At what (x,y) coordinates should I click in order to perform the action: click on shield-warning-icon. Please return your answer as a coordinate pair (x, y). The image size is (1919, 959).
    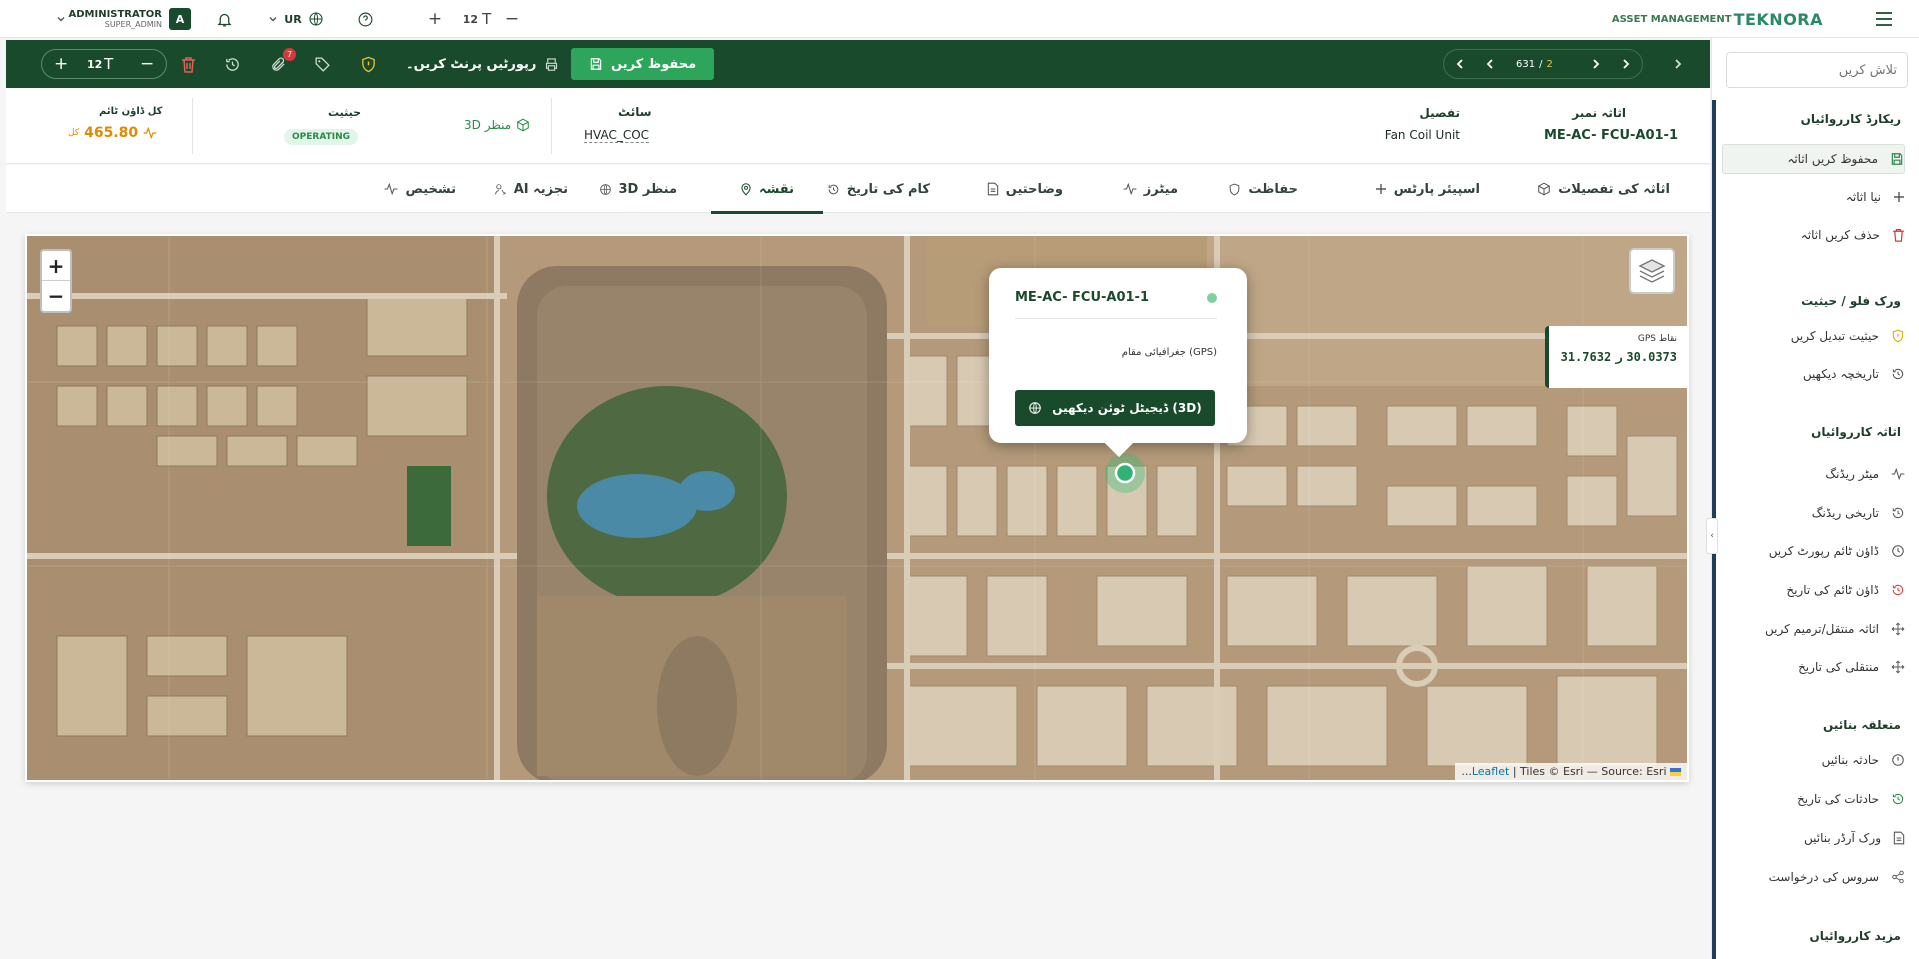
    Looking at the image, I should click on (368, 64).